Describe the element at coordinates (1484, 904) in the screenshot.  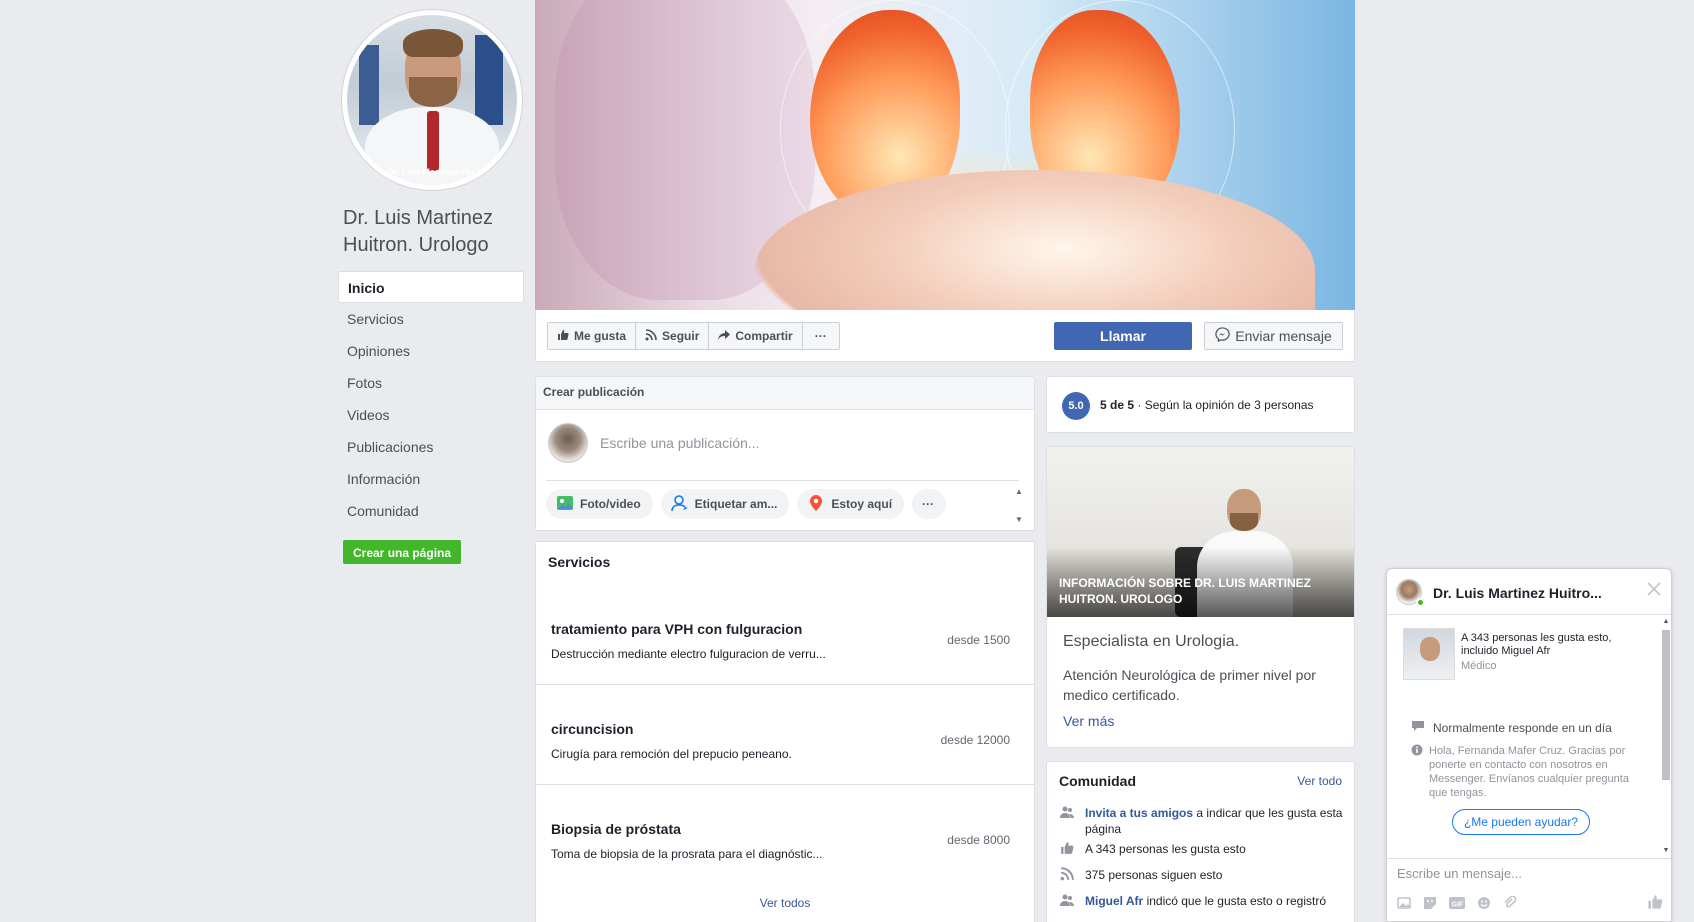
I see `emoji-icon` at that location.